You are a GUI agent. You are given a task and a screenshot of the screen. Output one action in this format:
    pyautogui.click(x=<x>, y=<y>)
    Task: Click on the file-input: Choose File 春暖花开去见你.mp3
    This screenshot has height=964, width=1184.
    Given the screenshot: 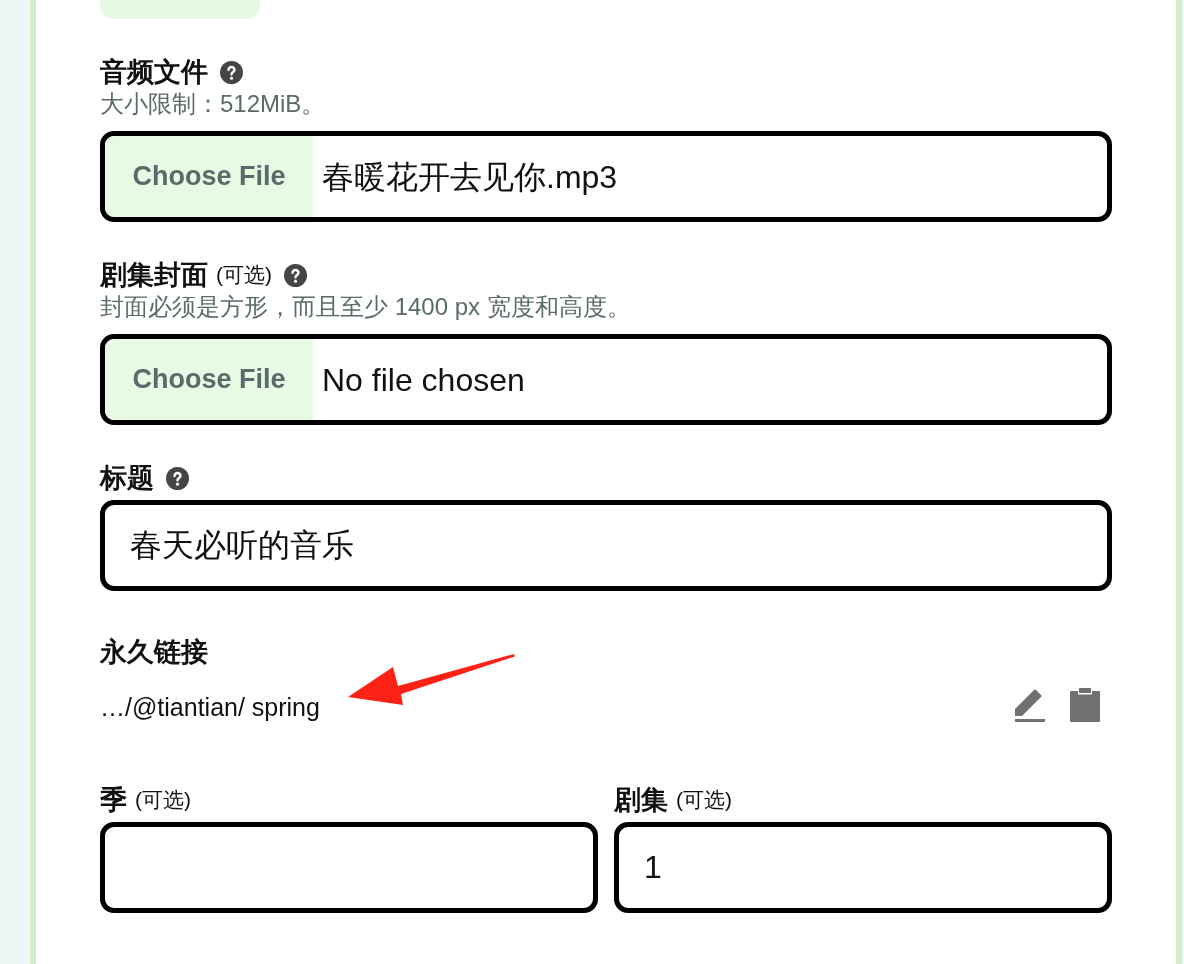 What is the action you would take?
    pyautogui.click(x=606, y=176)
    